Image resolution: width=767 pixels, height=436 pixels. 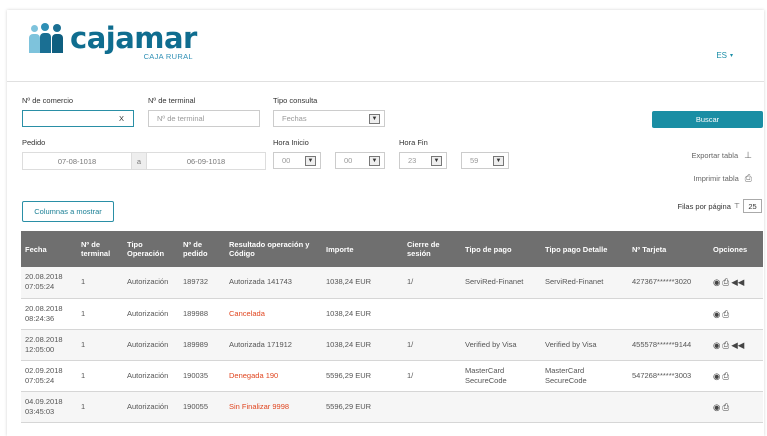 I want to click on header-pedido: Nº de pedido, so click(x=202, y=249).